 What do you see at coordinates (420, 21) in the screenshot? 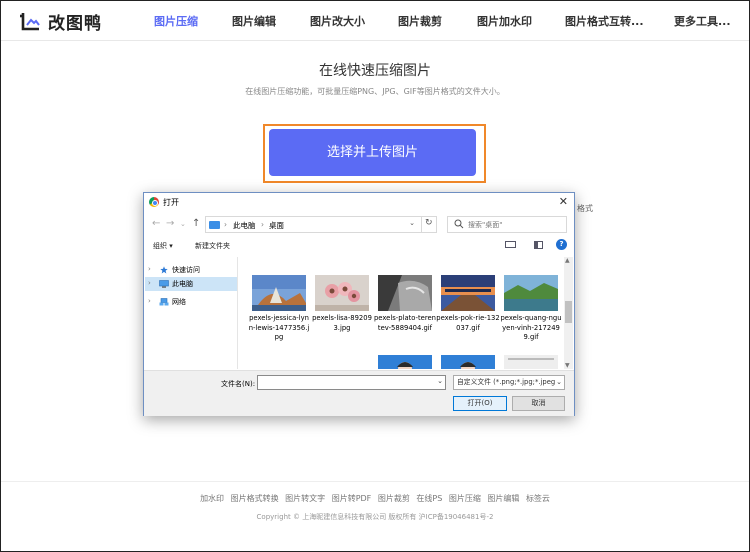
I see `nav-image-crop: 图片裁剪` at bounding box center [420, 21].